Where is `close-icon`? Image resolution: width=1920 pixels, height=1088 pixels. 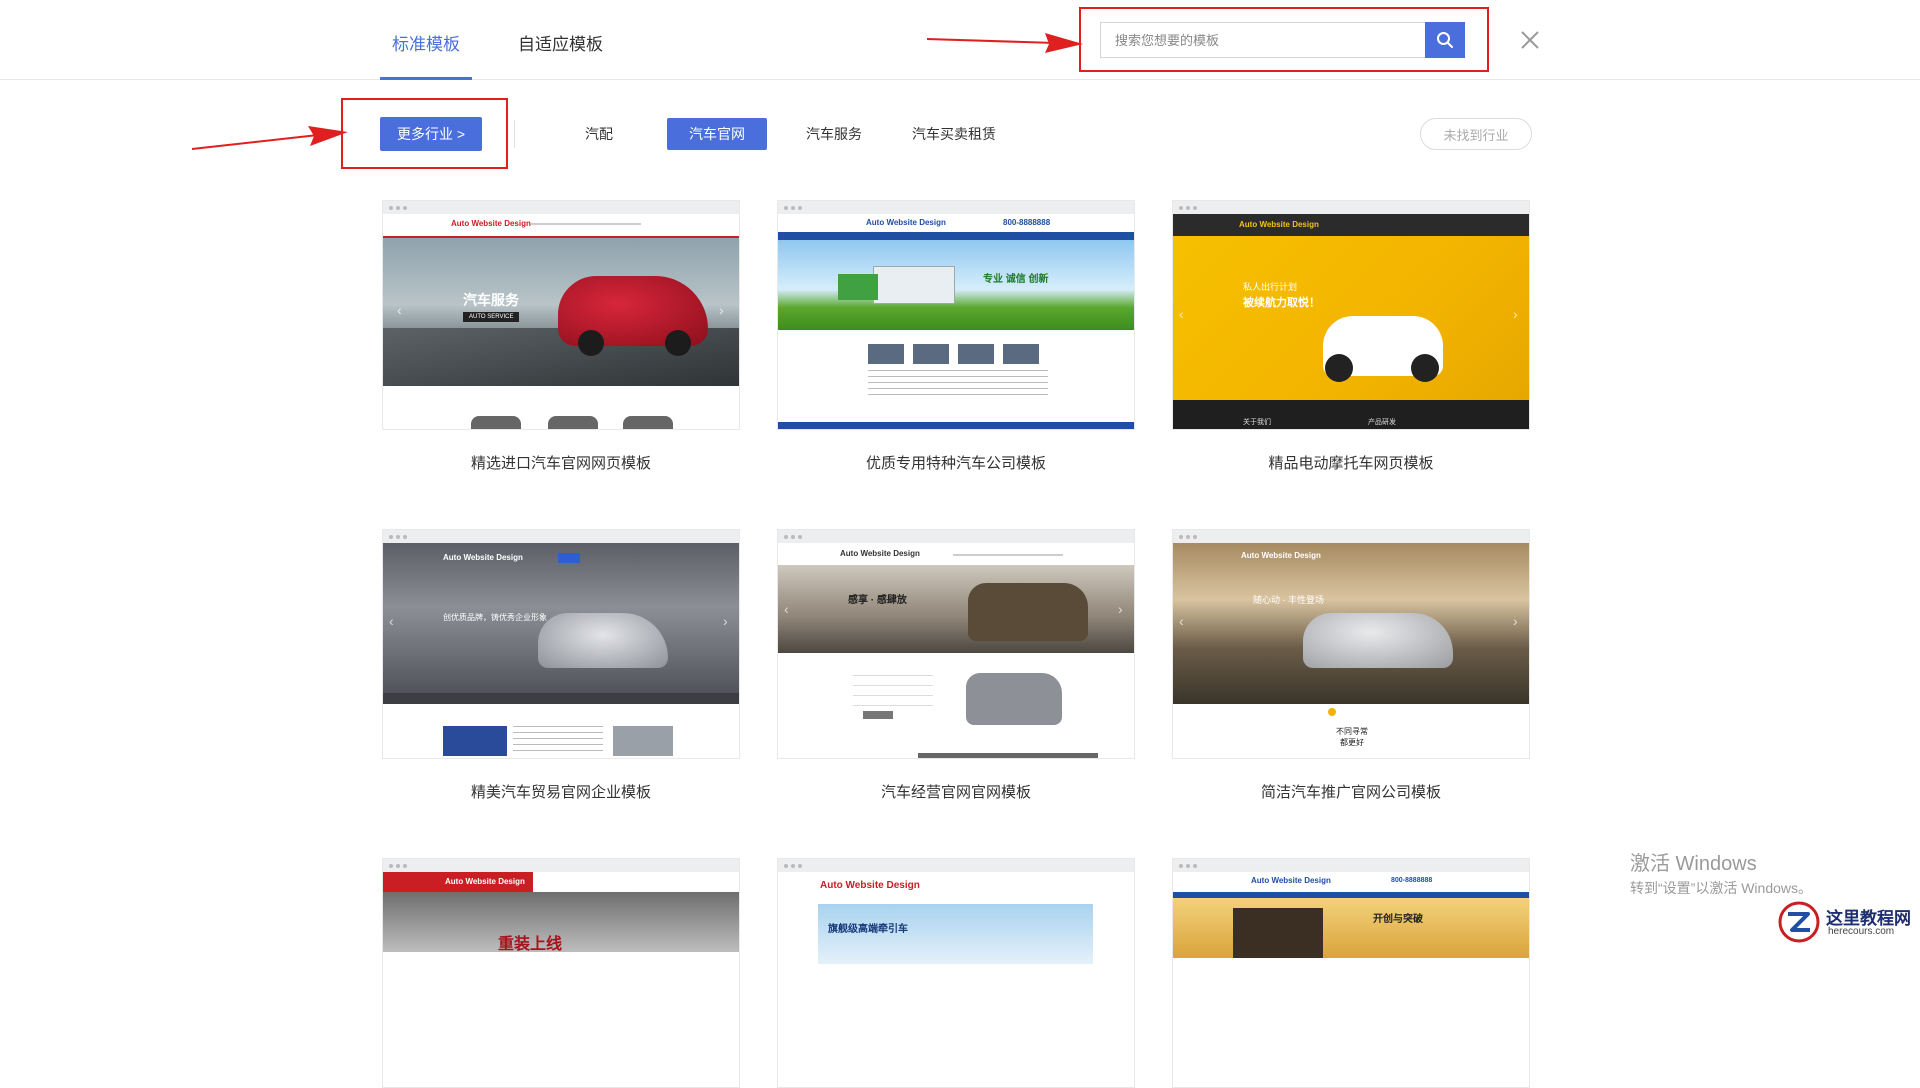 close-icon is located at coordinates (1530, 40).